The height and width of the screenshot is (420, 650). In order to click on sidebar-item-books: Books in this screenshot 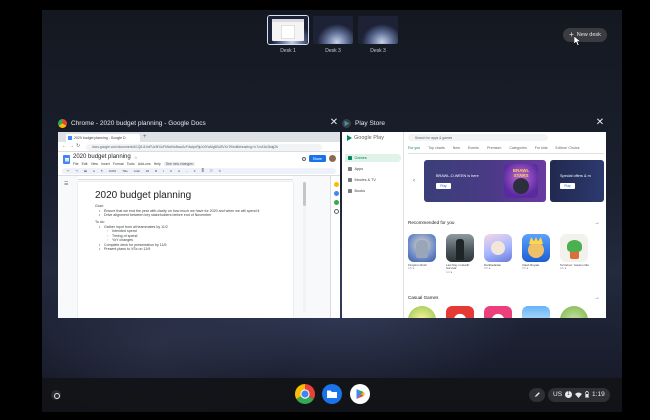, I will do `click(373, 191)`.